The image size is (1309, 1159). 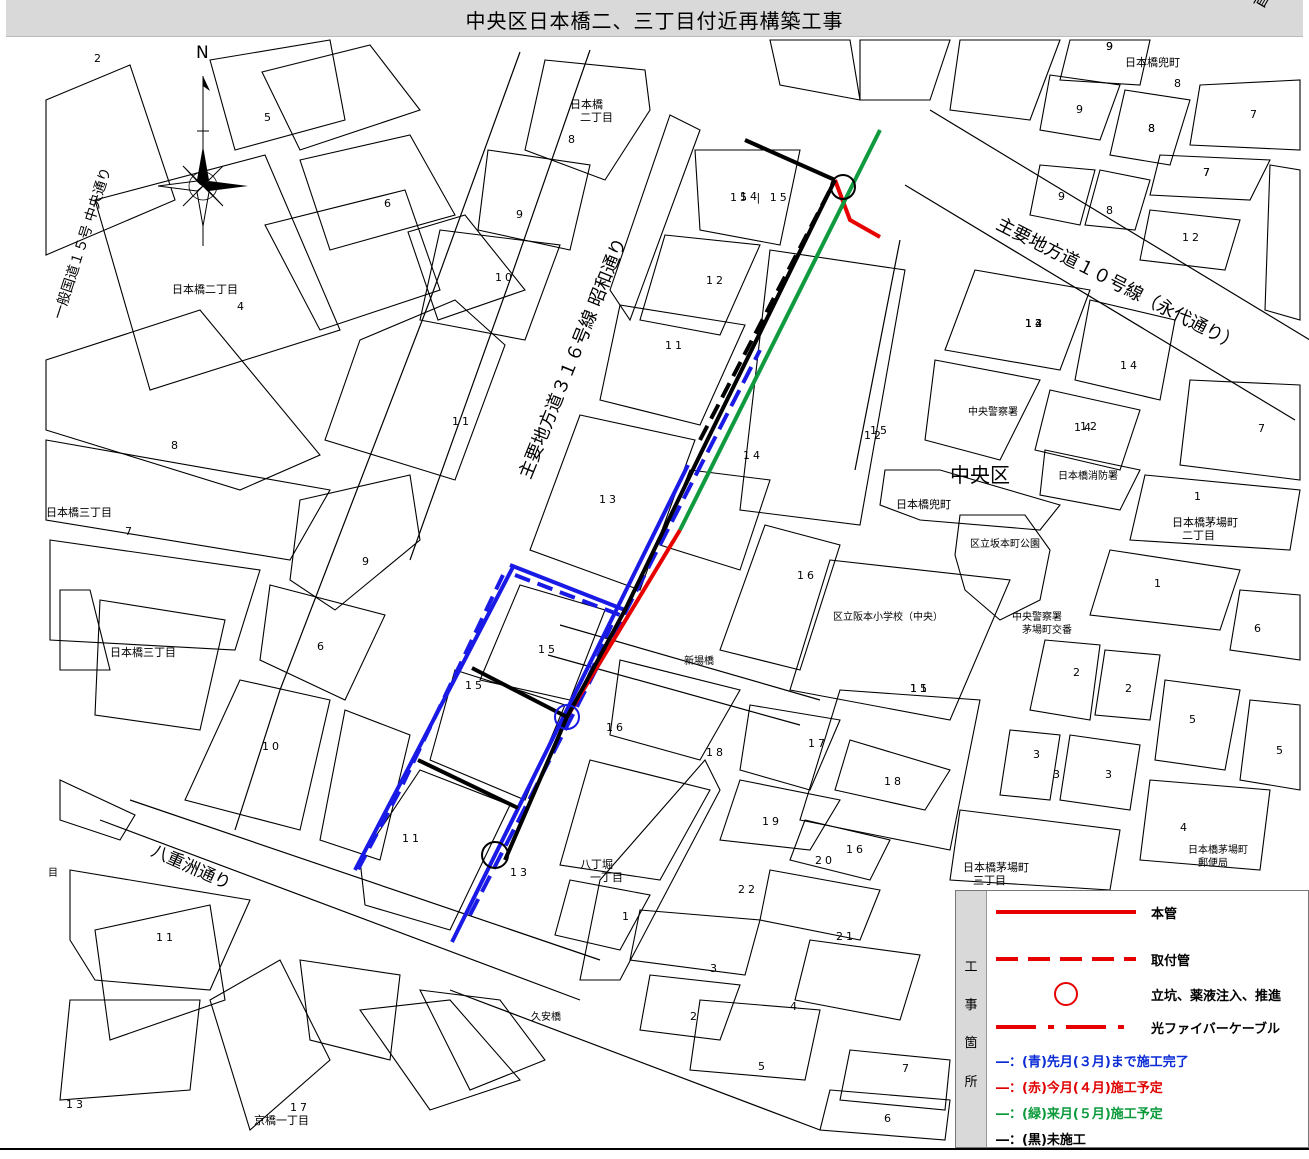 What do you see at coordinates (846, 936) in the screenshot?
I see `block-number: 21` at bounding box center [846, 936].